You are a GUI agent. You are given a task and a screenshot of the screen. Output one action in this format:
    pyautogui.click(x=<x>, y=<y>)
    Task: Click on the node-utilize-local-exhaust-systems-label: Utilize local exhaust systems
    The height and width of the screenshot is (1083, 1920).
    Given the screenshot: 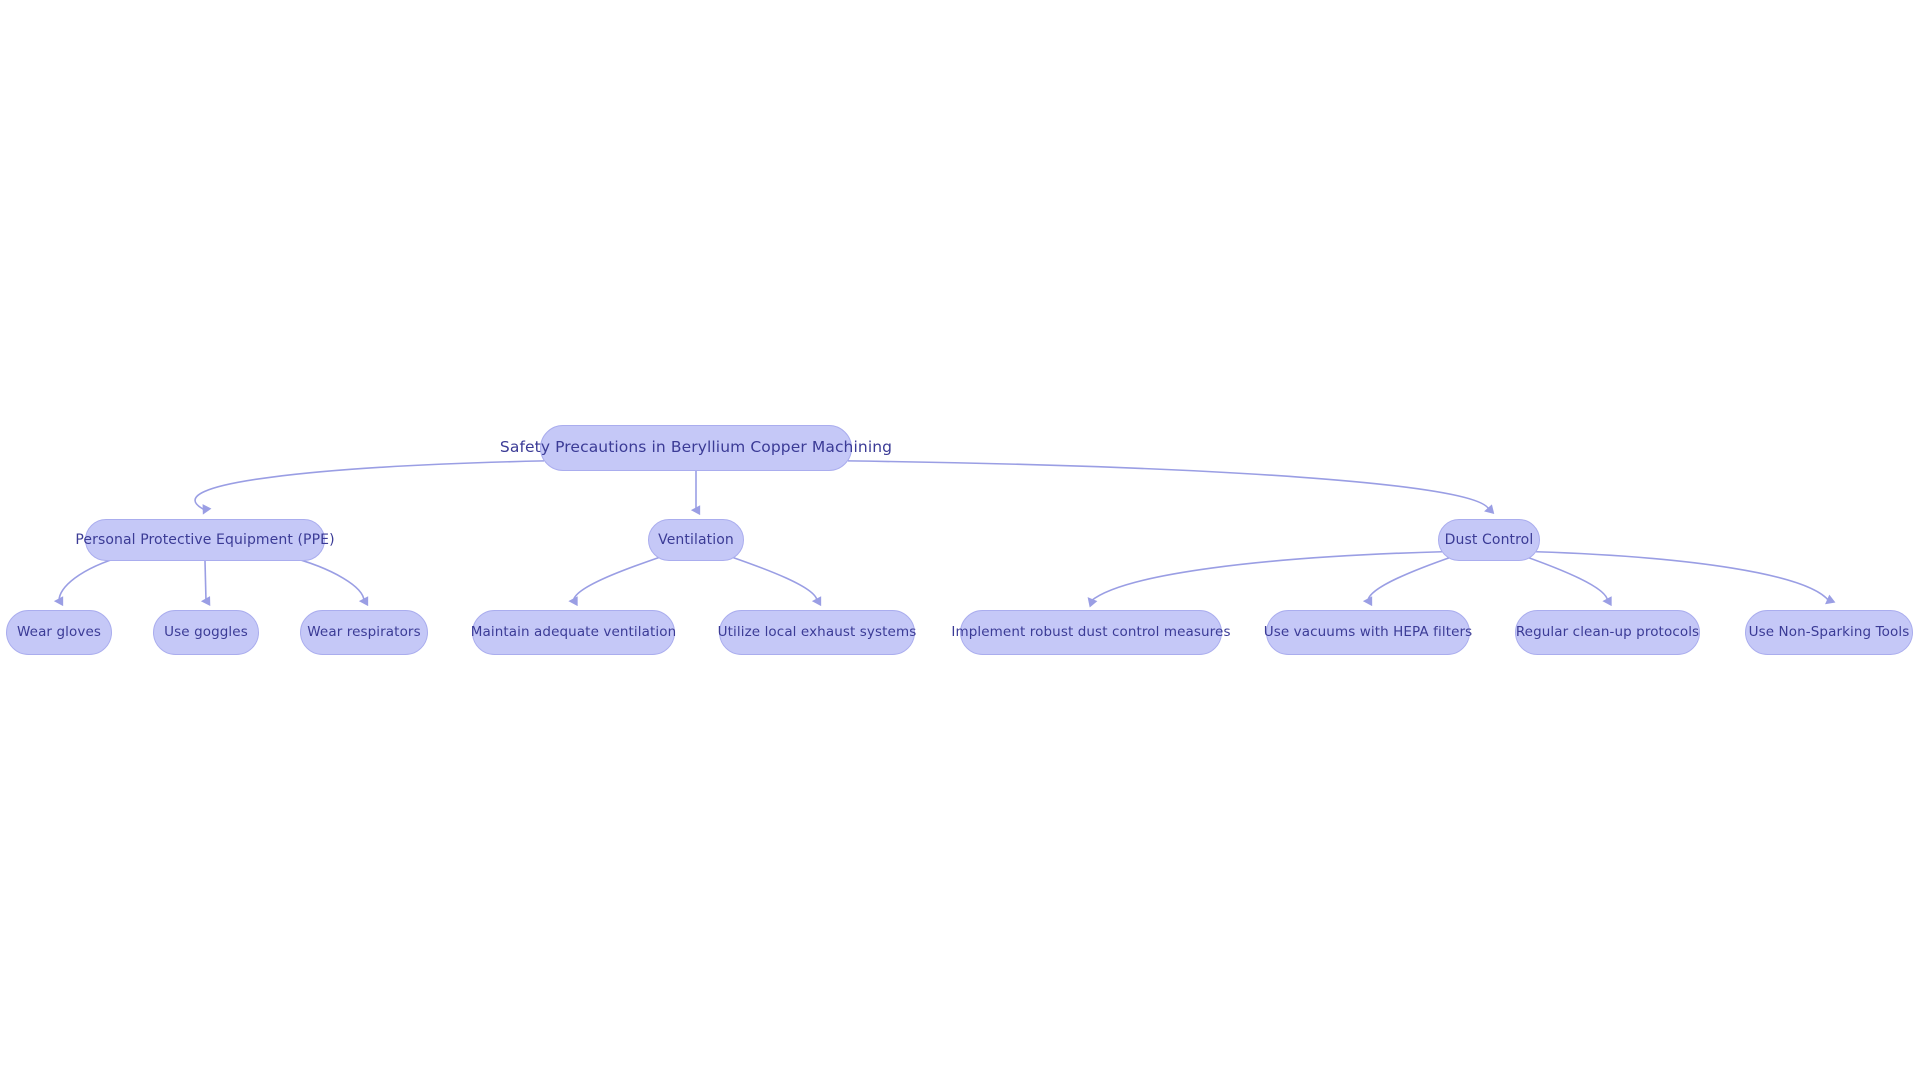 What is the action you would take?
    pyautogui.click(x=817, y=631)
    